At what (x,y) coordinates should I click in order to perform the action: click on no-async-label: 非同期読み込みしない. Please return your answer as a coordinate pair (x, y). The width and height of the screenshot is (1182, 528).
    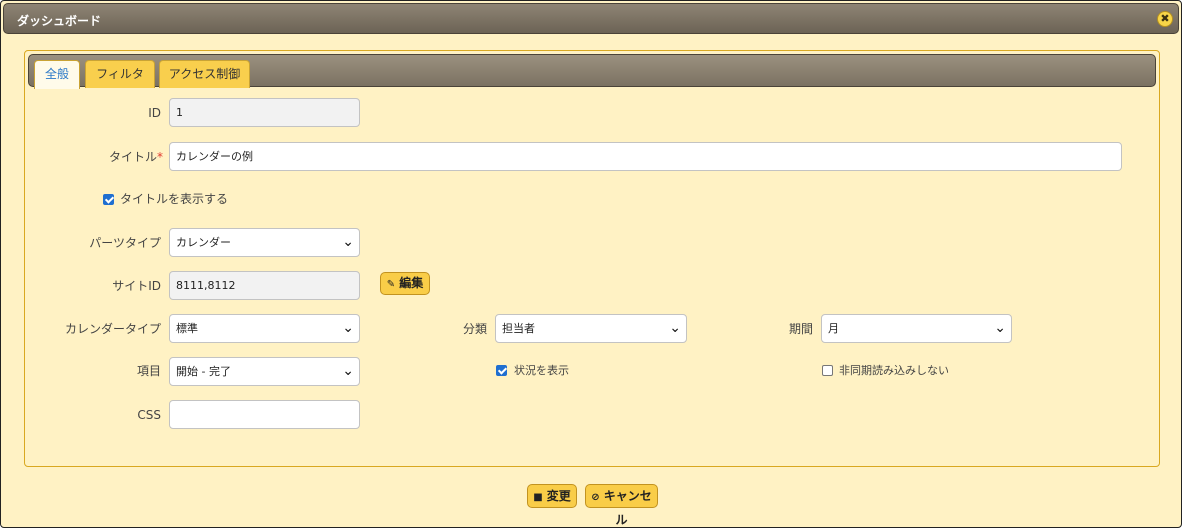
    Looking at the image, I should click on (894, 370).